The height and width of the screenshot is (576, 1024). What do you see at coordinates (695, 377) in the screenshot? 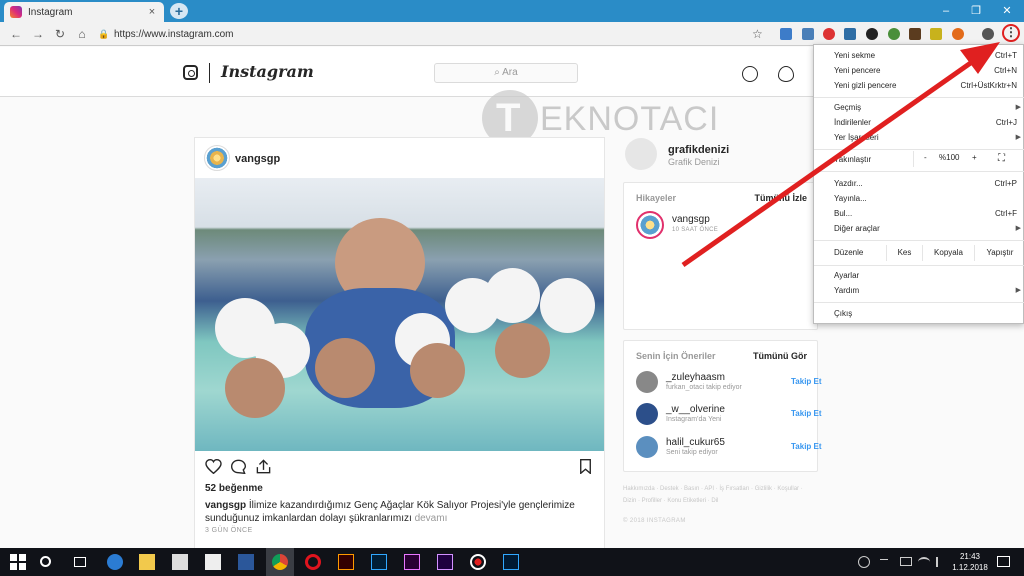
I see `suggestion-username: _zuleyhaasm` at bounding box center [695, 377].